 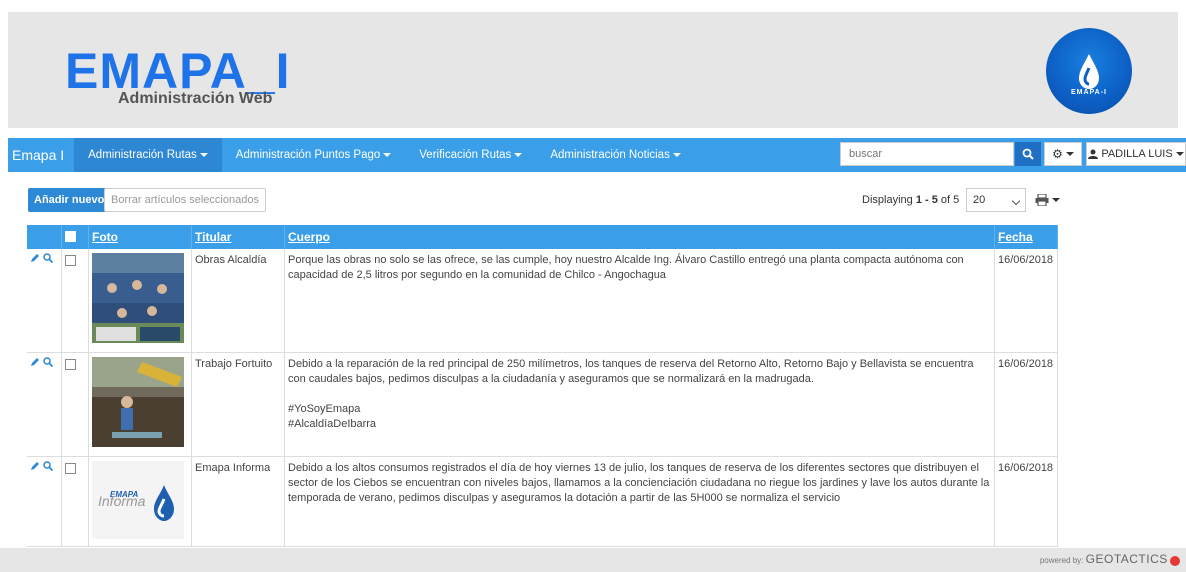 I want to click on nav-admin-noticias: Administración Noticias, so click(x=615, y=155).